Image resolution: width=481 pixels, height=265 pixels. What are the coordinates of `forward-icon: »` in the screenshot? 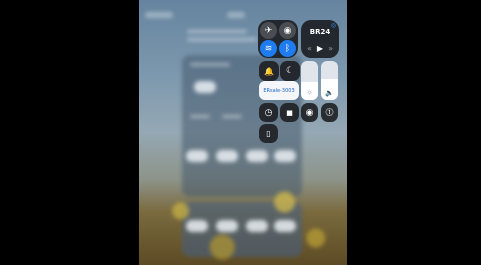 It's located at (330, 48).